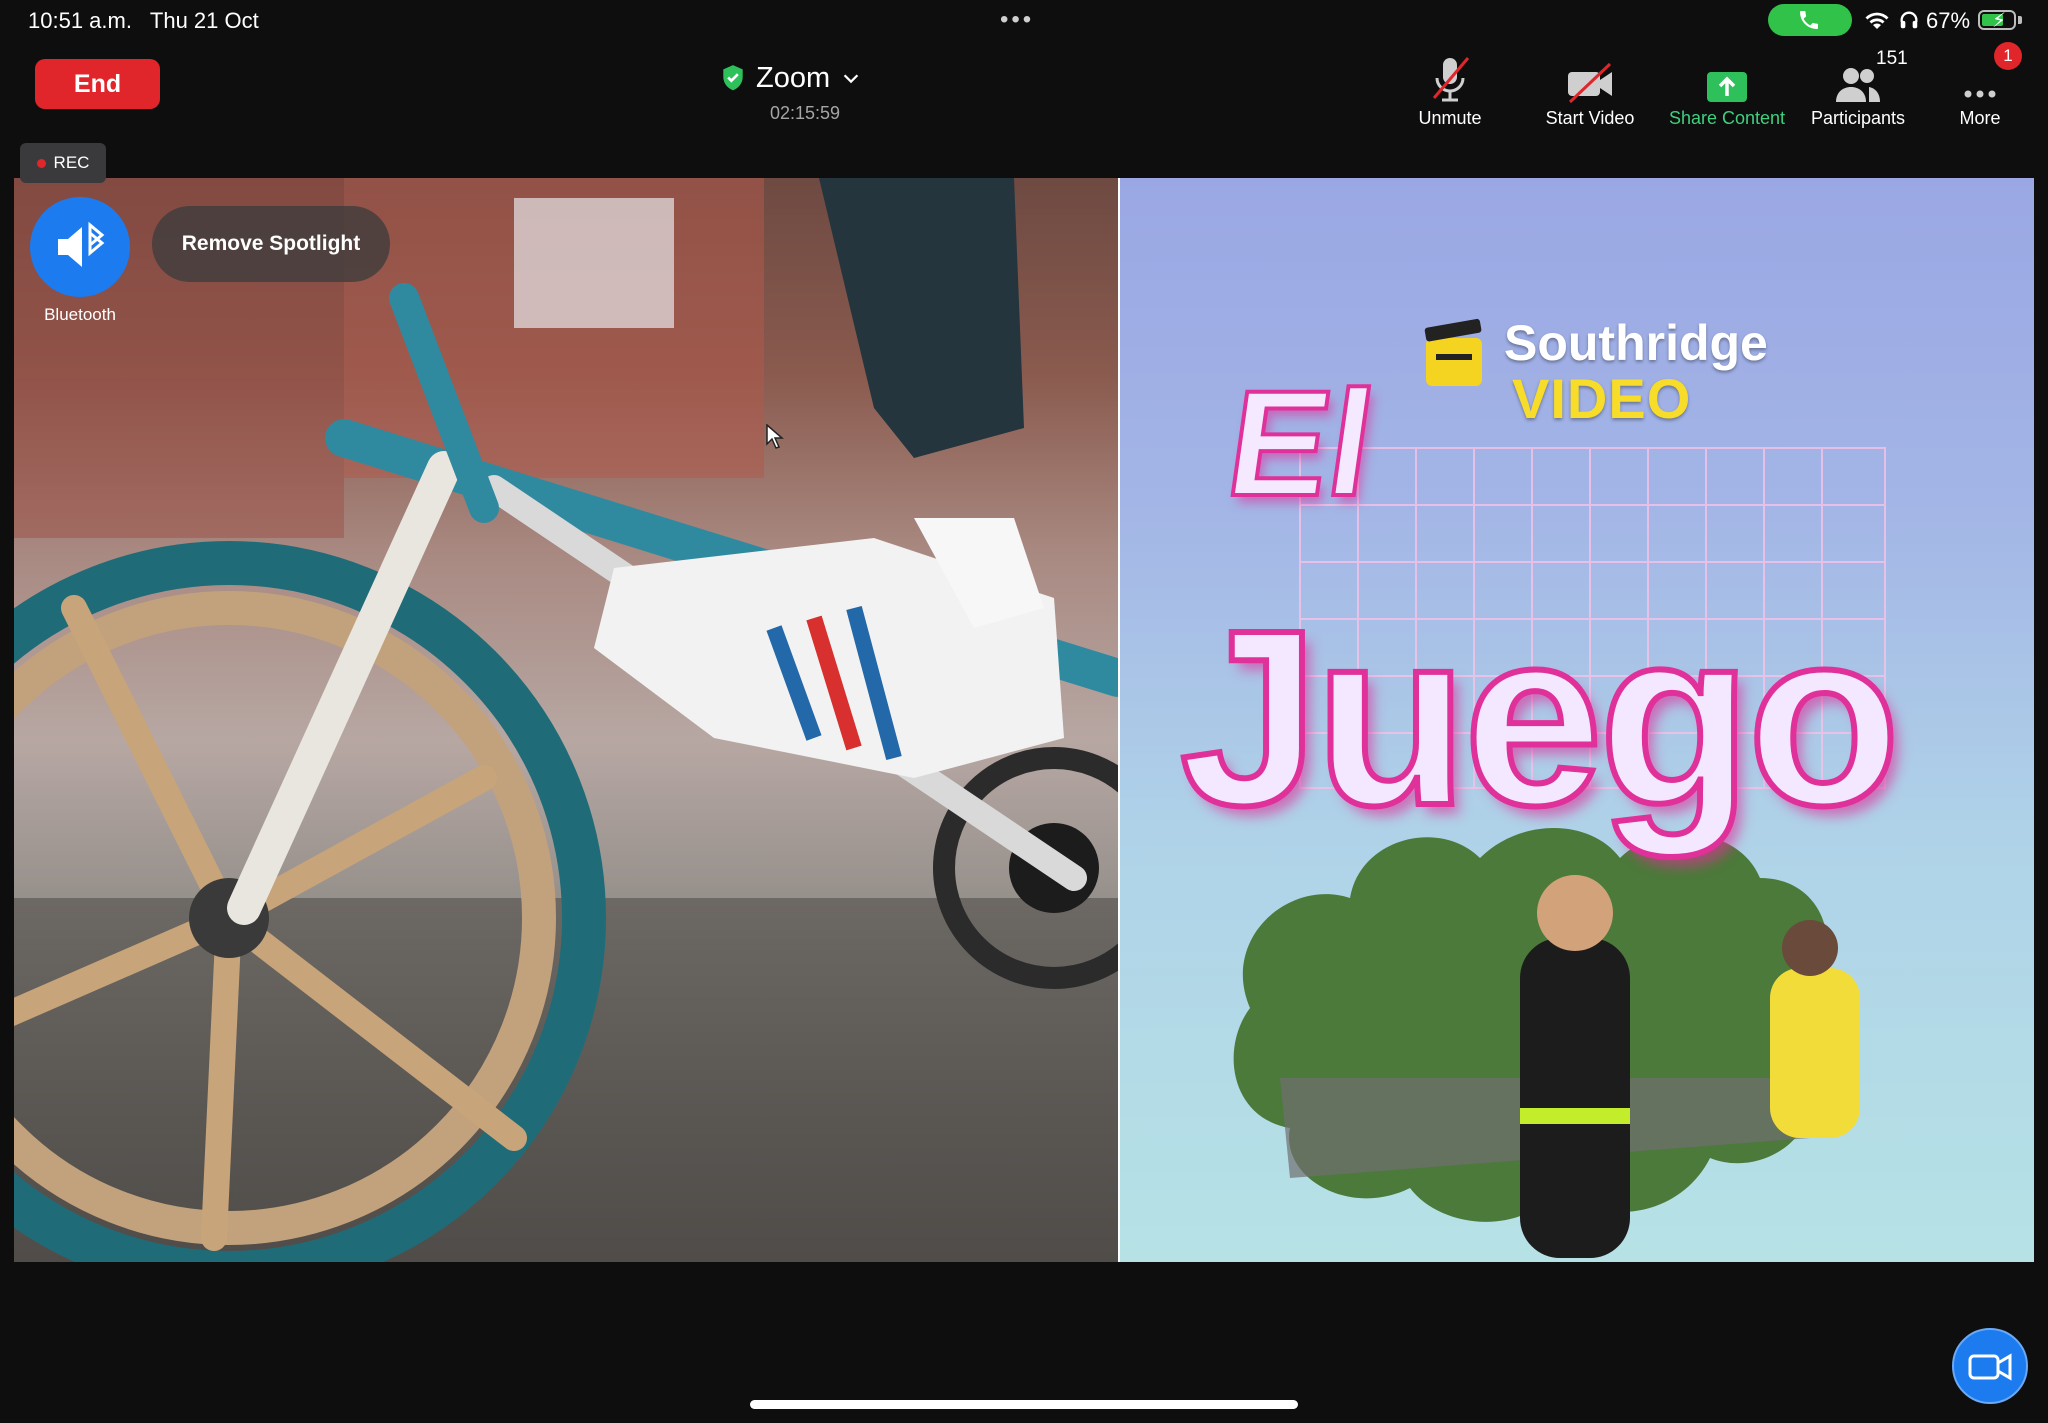  I want to click on recording-dot-icon, so click(41, 163).